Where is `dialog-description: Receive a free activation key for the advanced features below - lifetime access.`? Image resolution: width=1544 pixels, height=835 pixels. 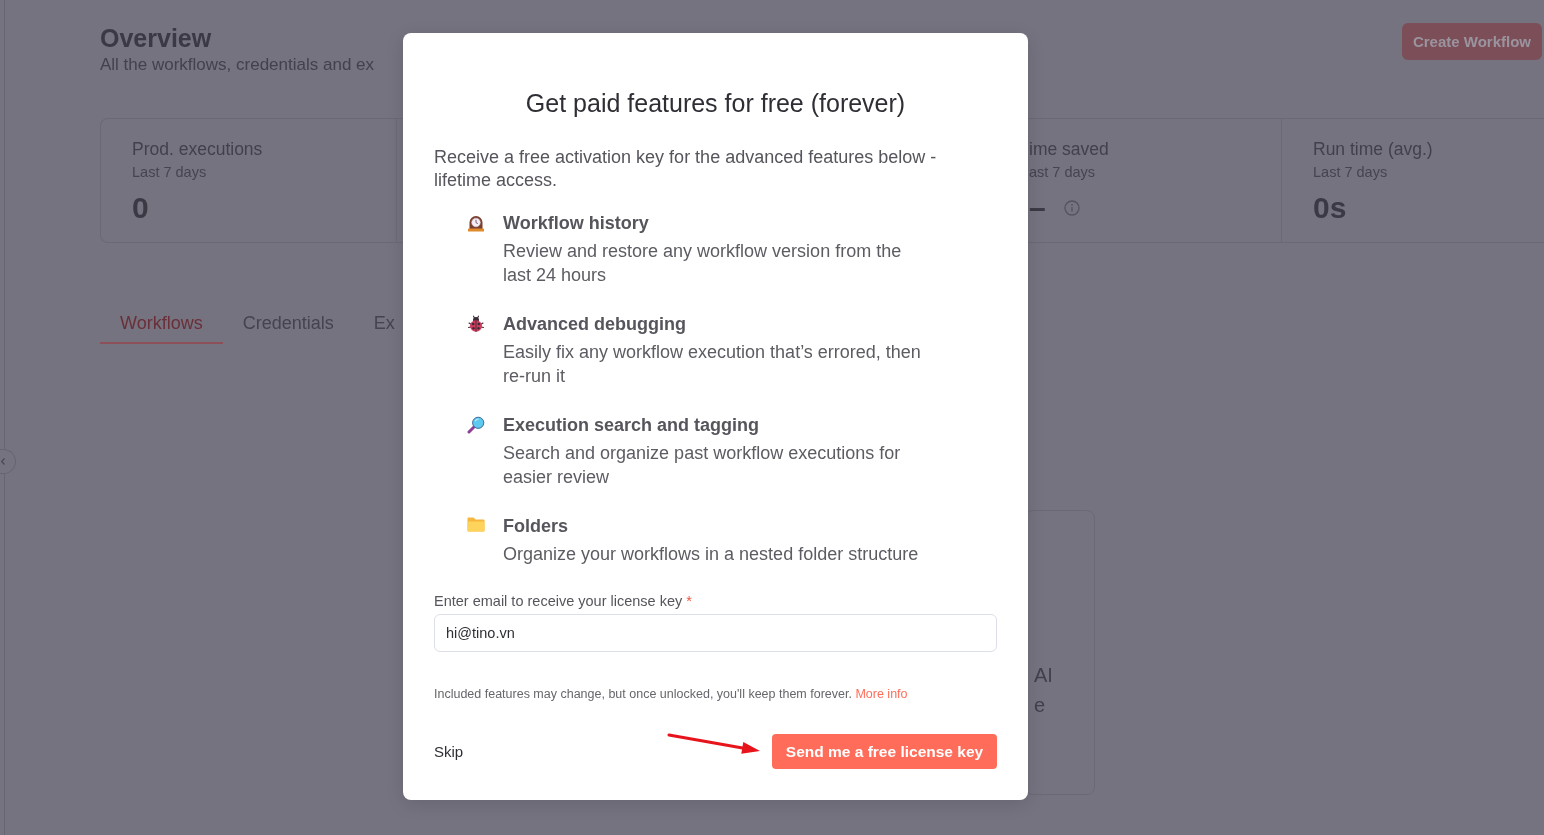
dialog-description: Receive a free activation key for the advanced features below - lifetime access. is located at coordinates (686, 169).